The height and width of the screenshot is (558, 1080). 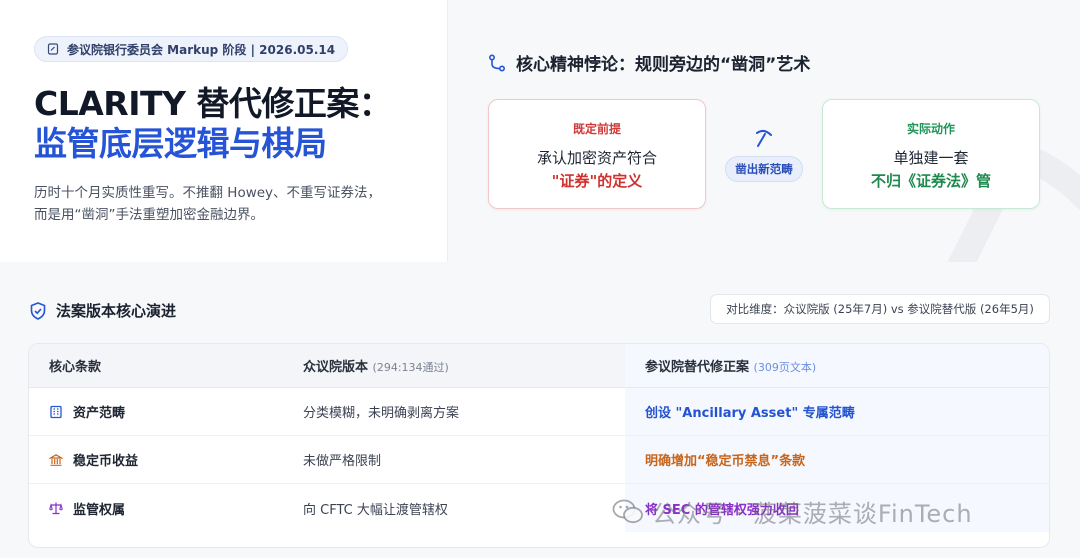 What do you see at coordinates (99, 510) in the screenshot?
I see `row-clause-label: 监管权属` at bounding box center [99, 510].